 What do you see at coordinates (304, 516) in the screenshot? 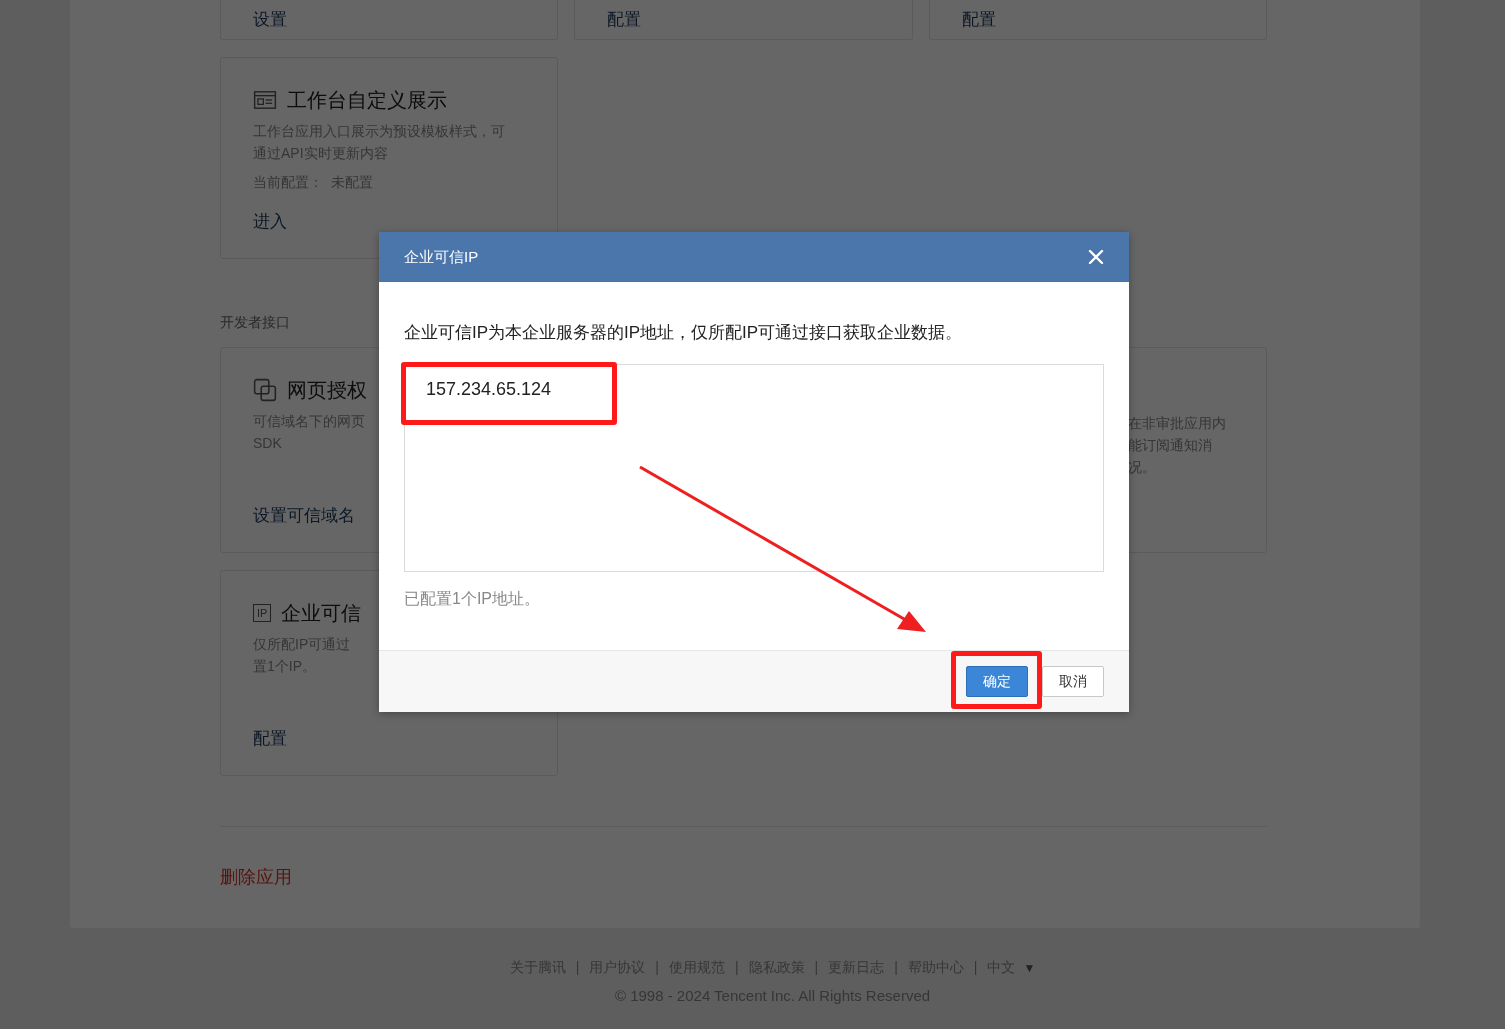
I see `card-link: 设置可信域名` at bounding box center [304, 516].